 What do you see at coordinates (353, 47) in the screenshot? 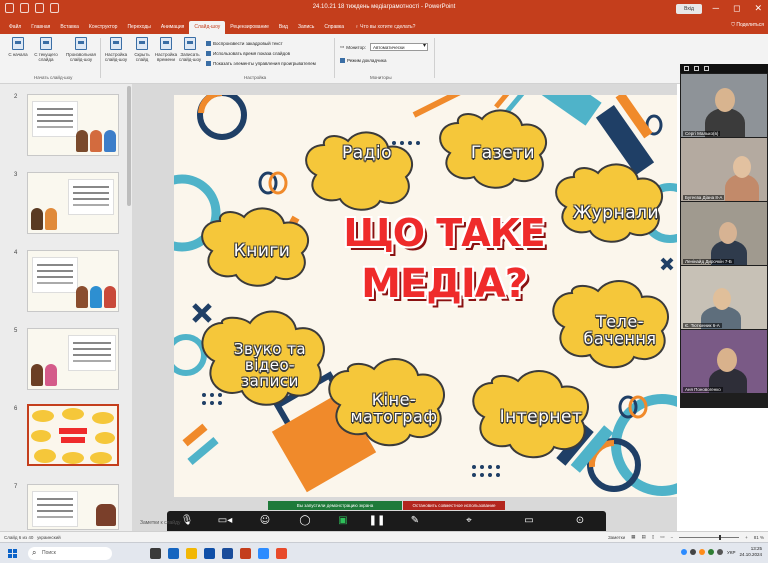
I see `monitor-label: ▭ Монитор:` at bounding box center [353, 47].